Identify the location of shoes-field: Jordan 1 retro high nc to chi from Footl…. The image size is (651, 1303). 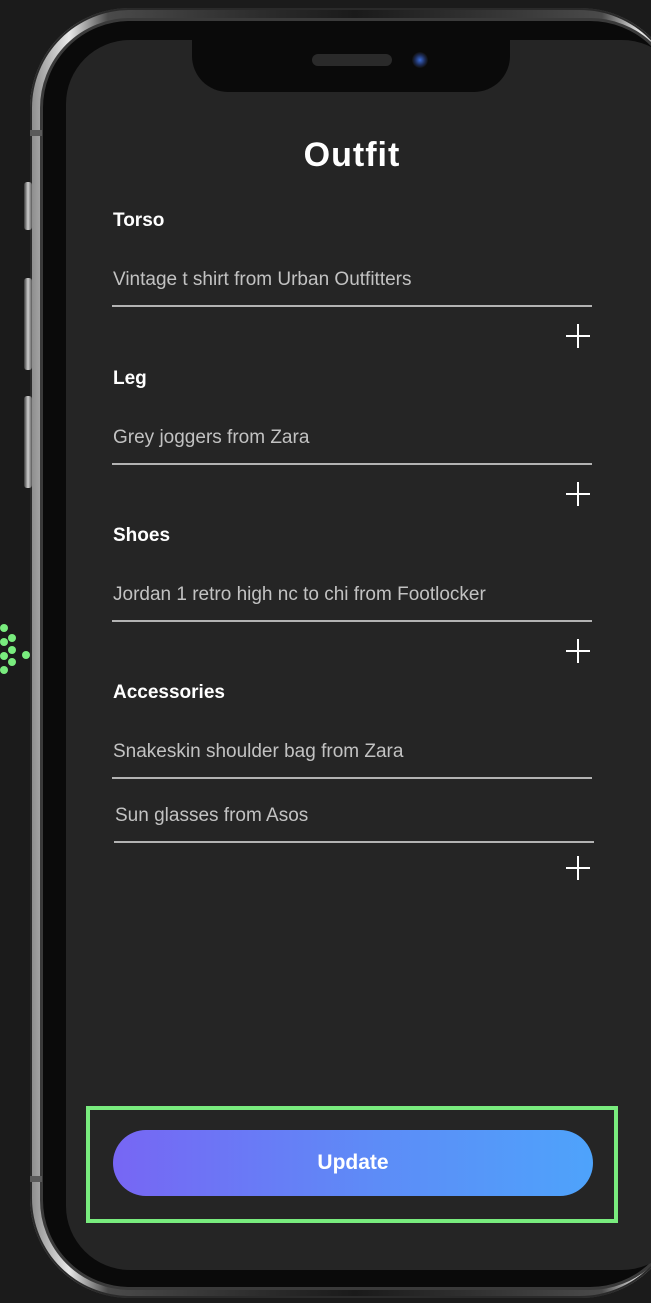
(299, 595).